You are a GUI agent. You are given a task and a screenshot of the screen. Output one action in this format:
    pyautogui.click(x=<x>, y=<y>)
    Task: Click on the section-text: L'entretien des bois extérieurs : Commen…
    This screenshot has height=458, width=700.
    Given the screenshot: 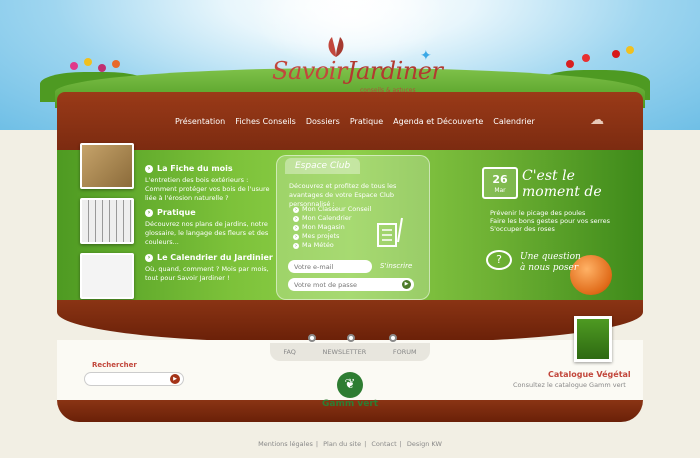 What is the action you would take?
    pyautogui.click(x=207, y=189)
    